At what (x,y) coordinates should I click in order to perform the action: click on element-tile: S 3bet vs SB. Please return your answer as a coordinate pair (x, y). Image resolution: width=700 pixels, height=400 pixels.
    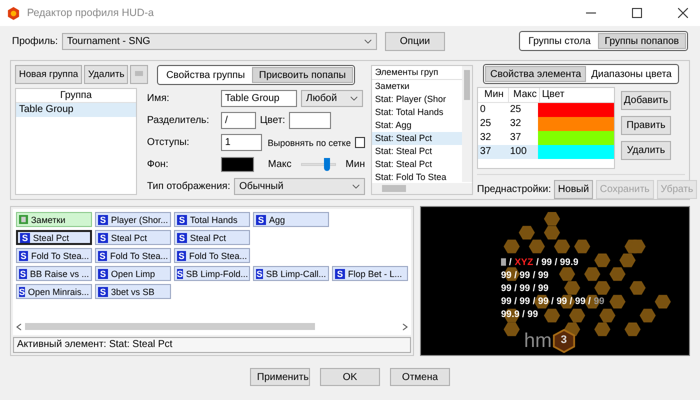
    Looking at the image, I should click on (133, 291).